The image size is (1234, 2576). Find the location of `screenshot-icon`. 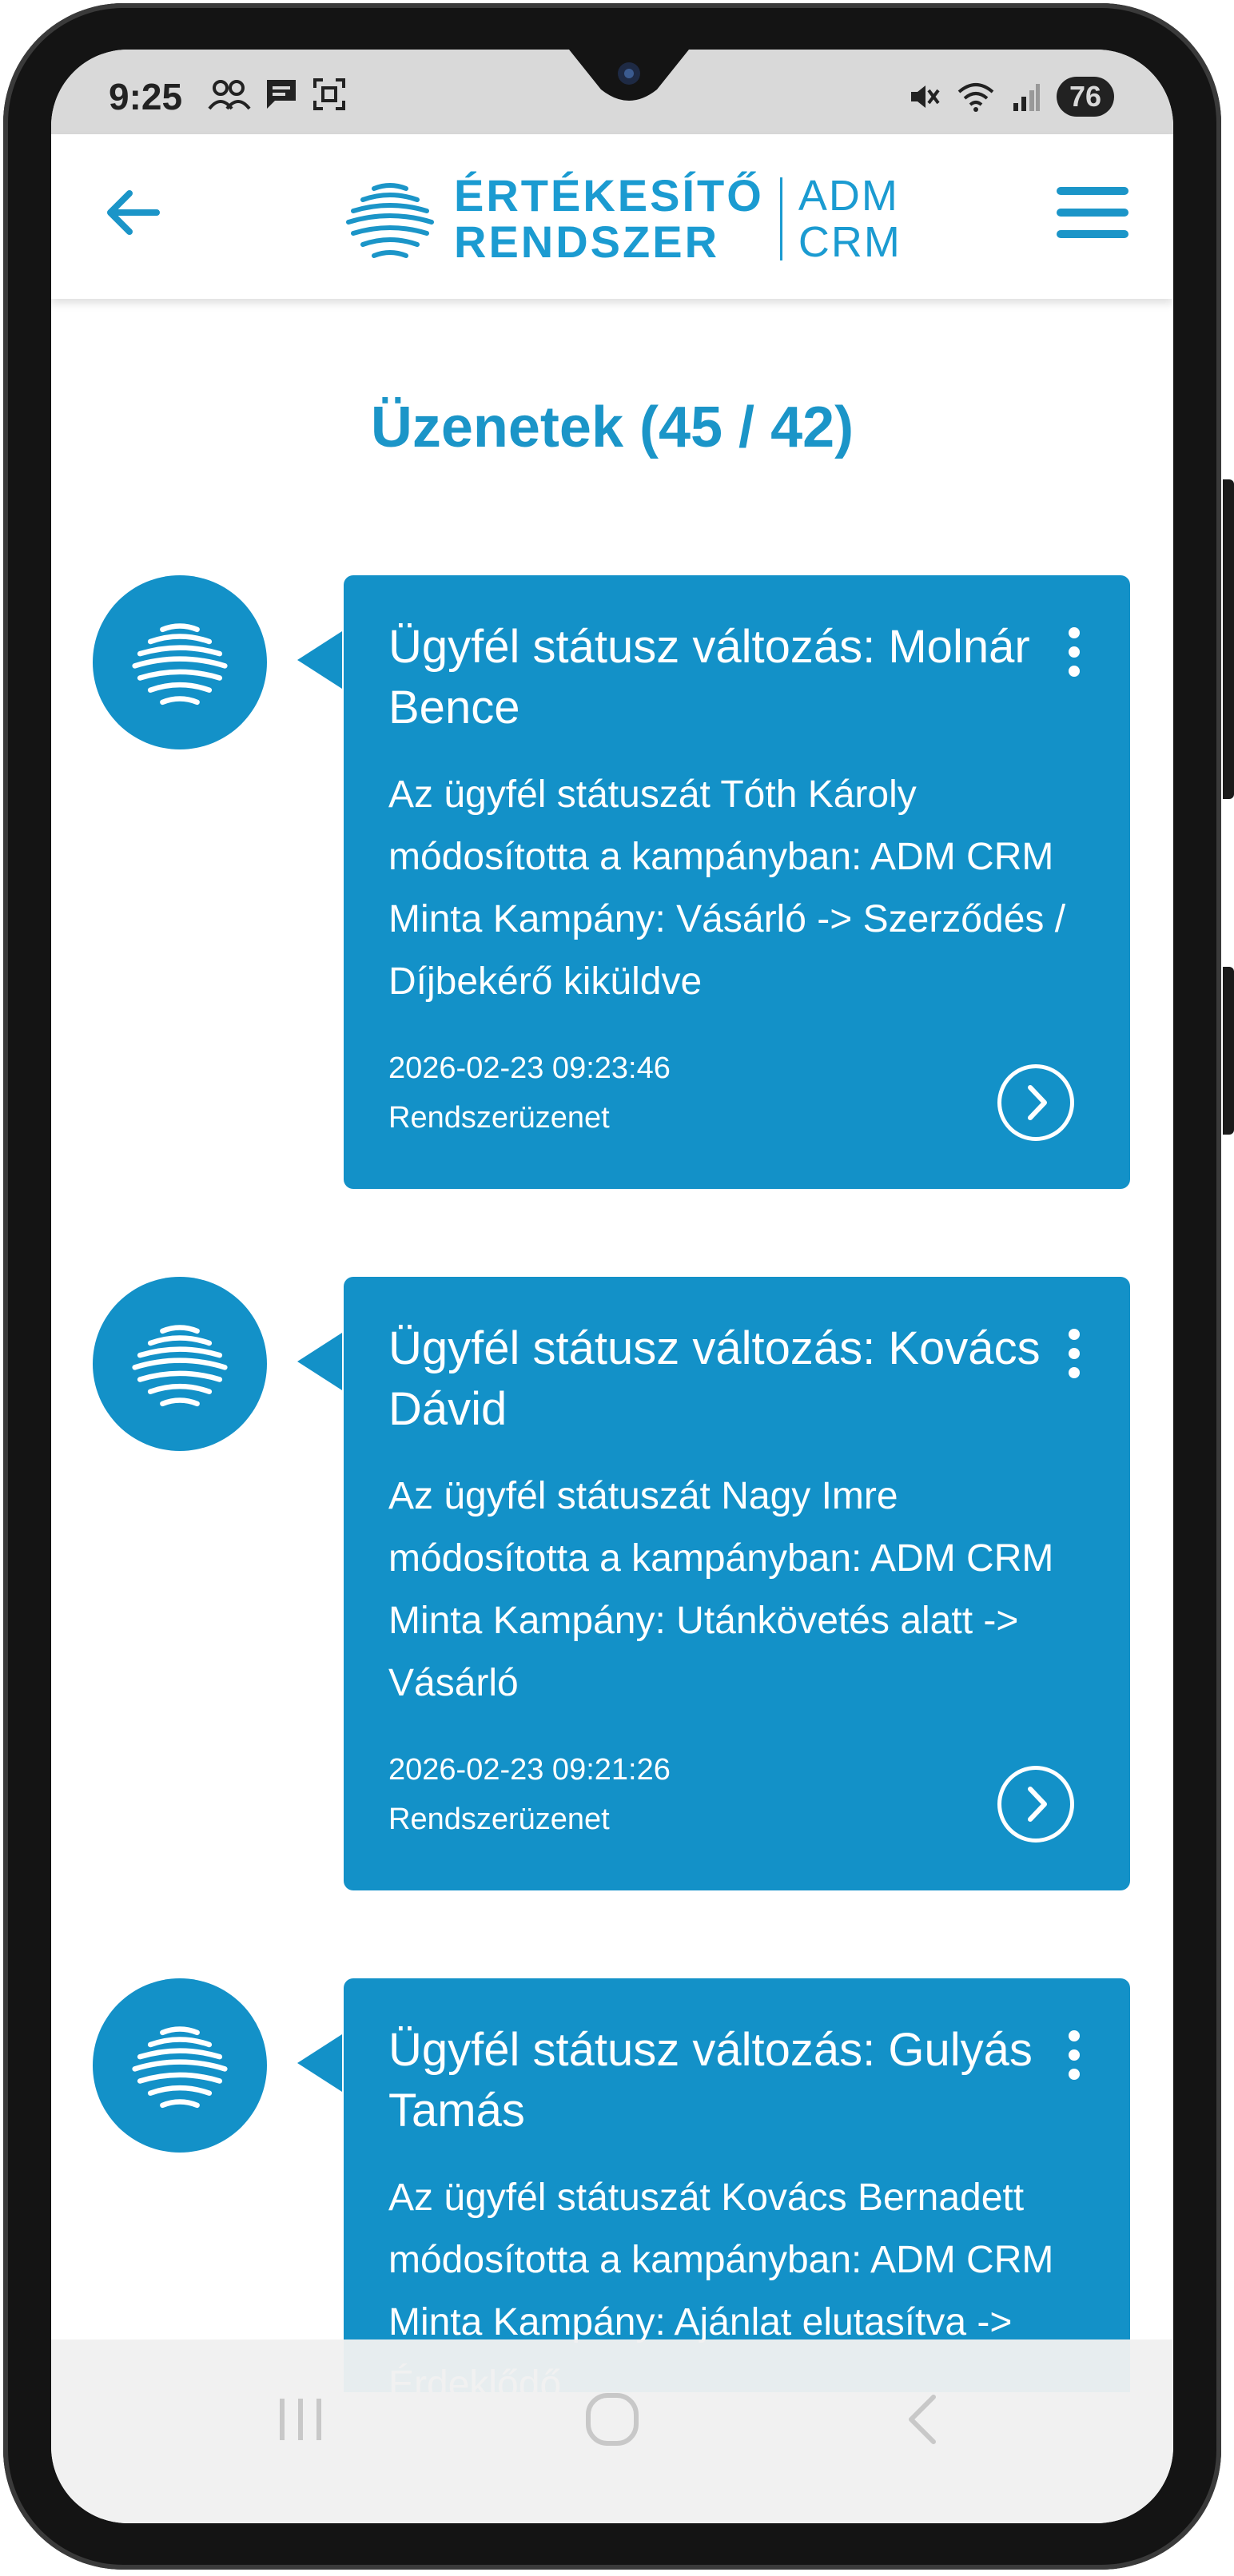

screenshot-icon is located at coordinates (329, 94).